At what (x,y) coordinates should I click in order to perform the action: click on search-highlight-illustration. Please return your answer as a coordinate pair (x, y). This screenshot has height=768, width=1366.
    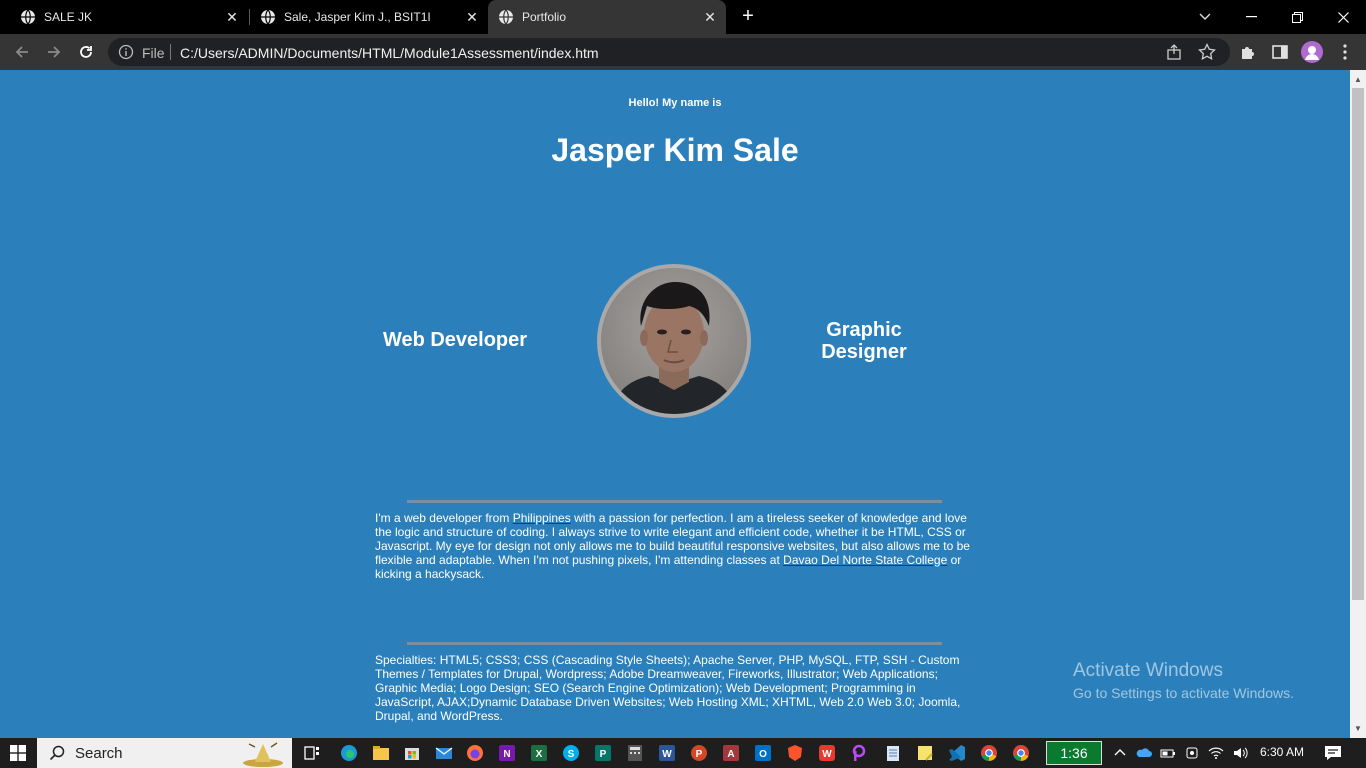
    Looking at the image, I should click on (263, 753).